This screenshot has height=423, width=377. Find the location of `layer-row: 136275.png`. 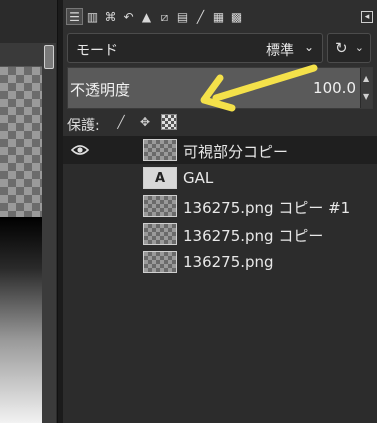

layer-row: 136275.png is located at coordinates (220, 262).